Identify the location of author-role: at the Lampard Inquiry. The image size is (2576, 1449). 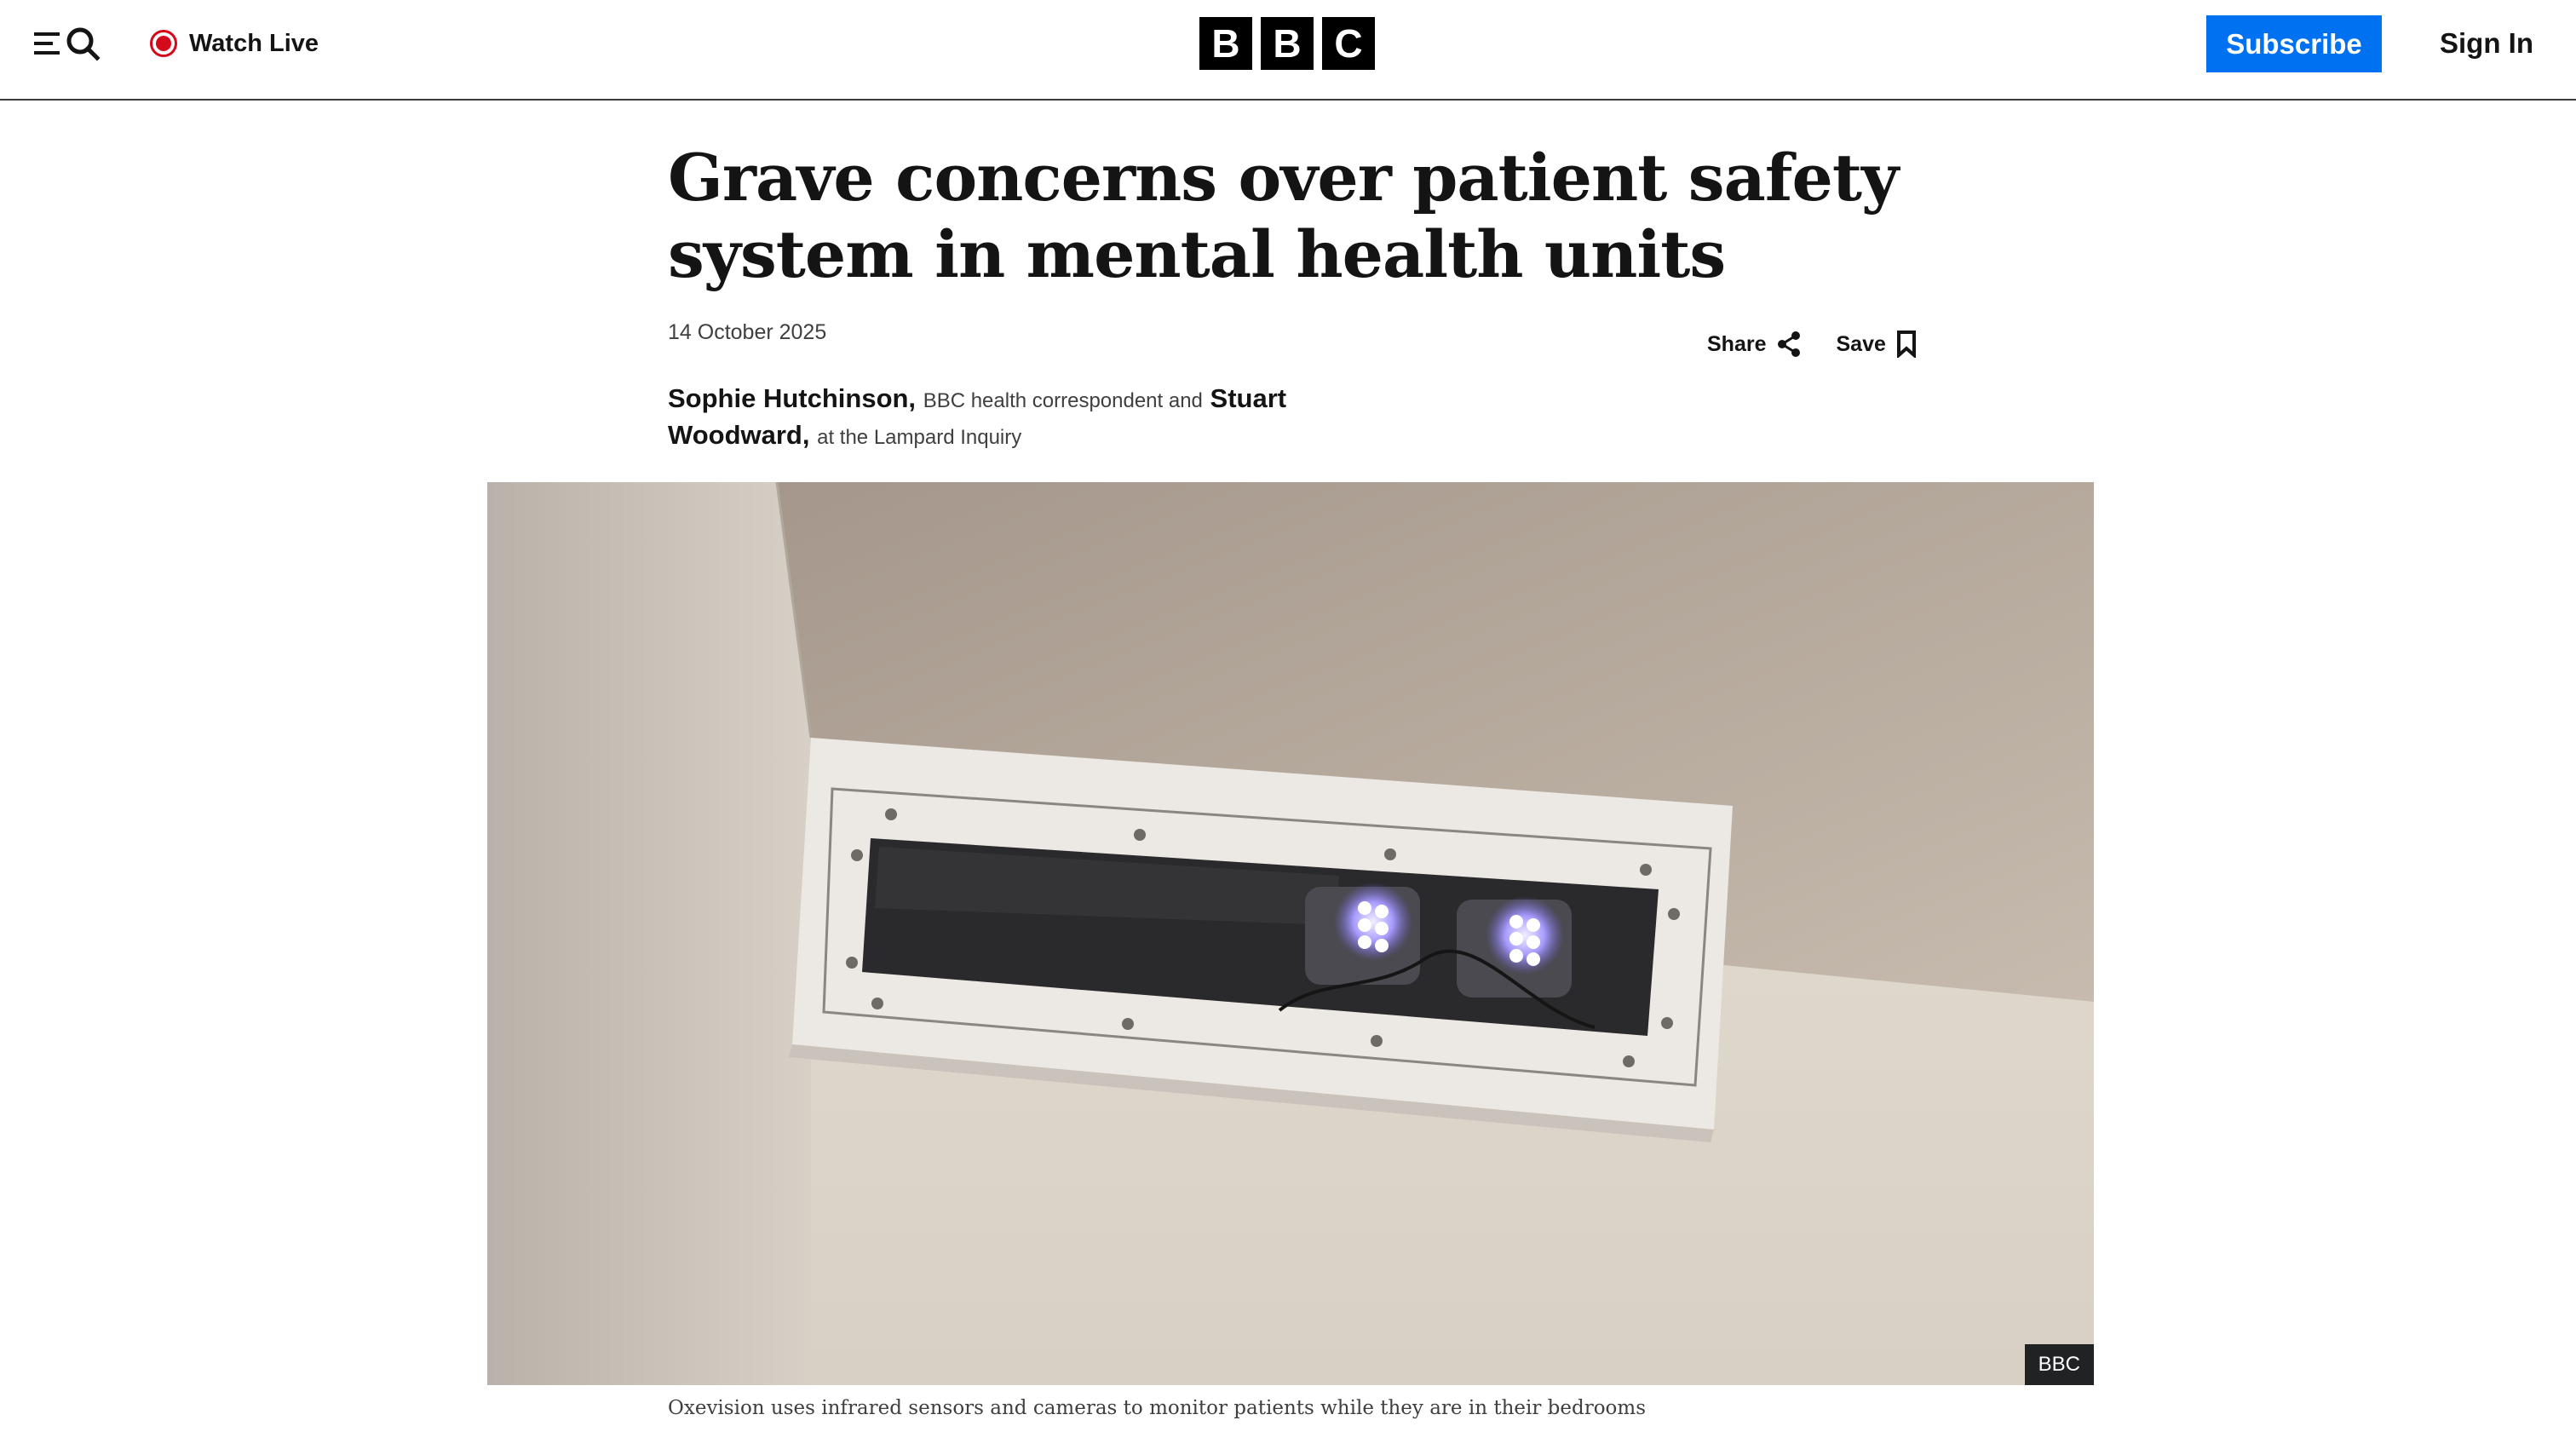
(920, 437).